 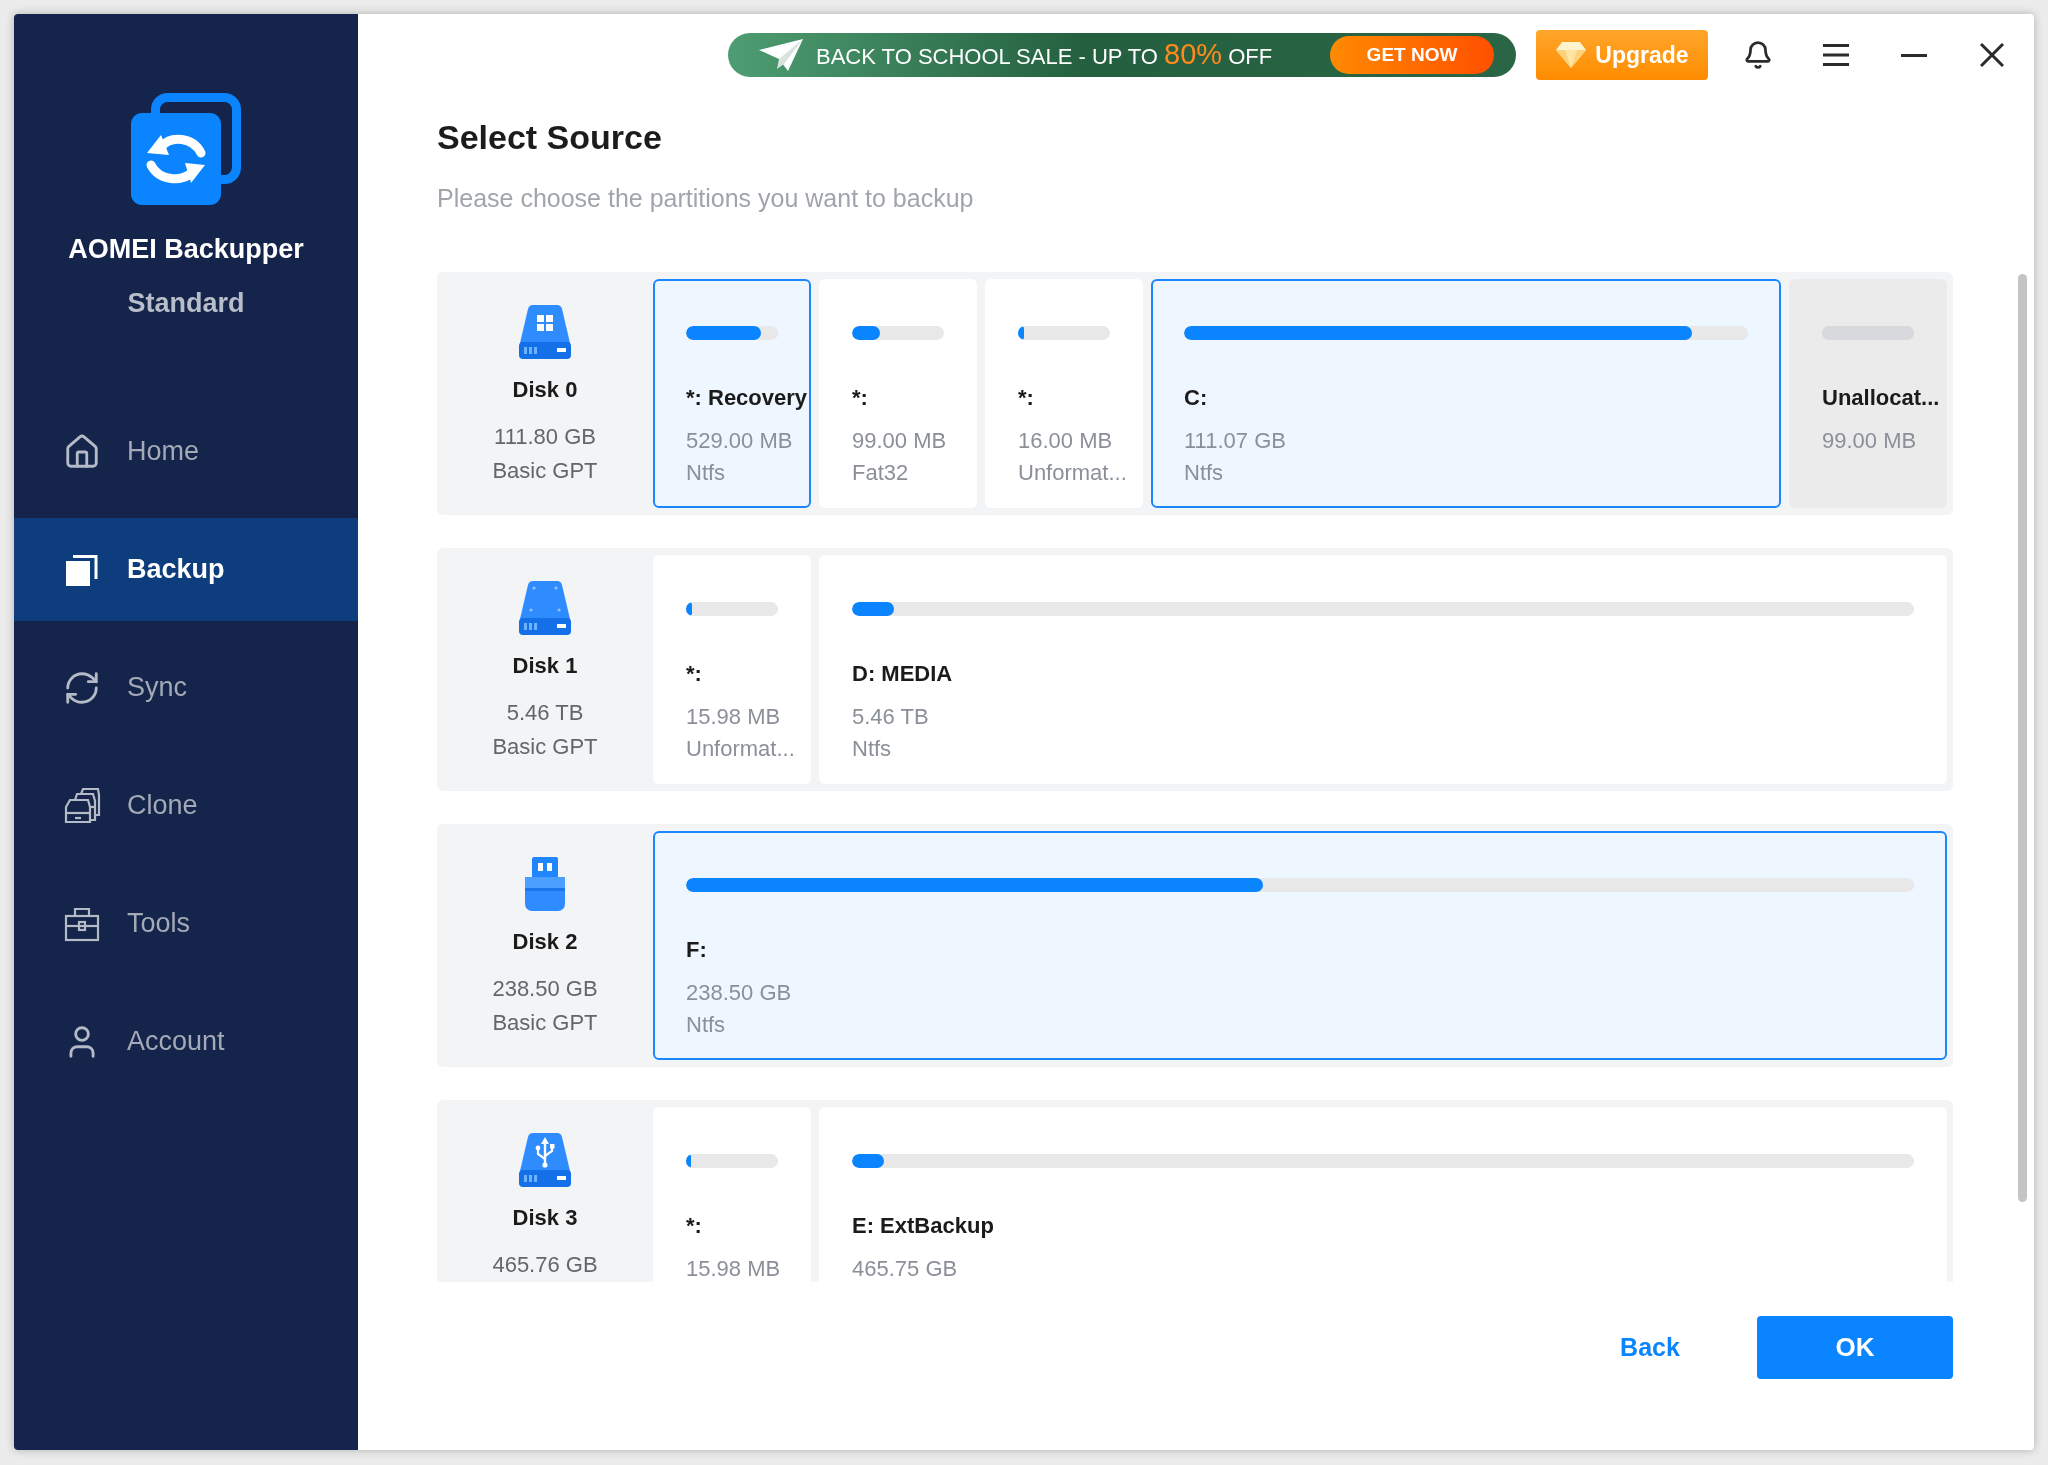 What do you see at coordinates (890, 717) in the screenshot?
I see `partition-size: 5.46 TB` at bounding box center [890, 717].